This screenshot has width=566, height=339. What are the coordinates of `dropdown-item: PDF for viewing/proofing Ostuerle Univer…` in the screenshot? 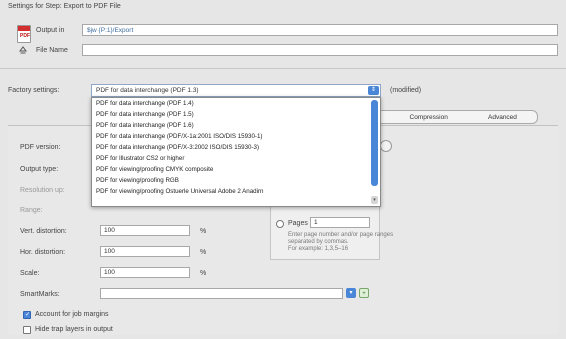 It's located at (236, 191).